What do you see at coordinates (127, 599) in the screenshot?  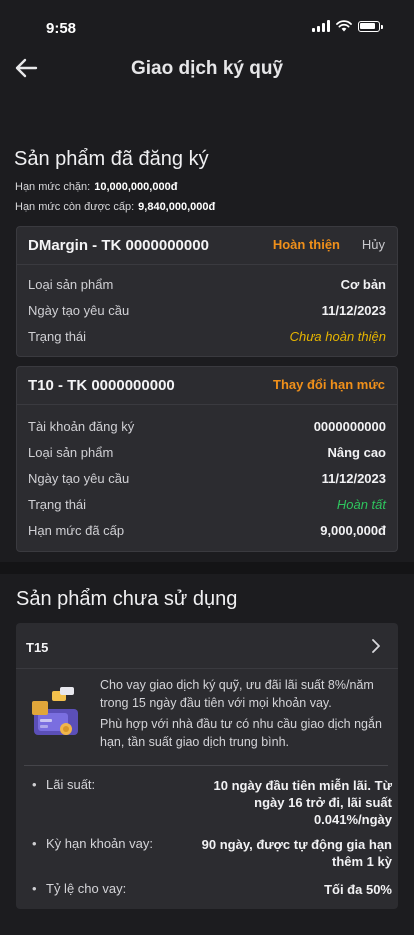 I see `section-title-unused: Sản phẩm chưa sử dụng` at bounding box center [127, 599].